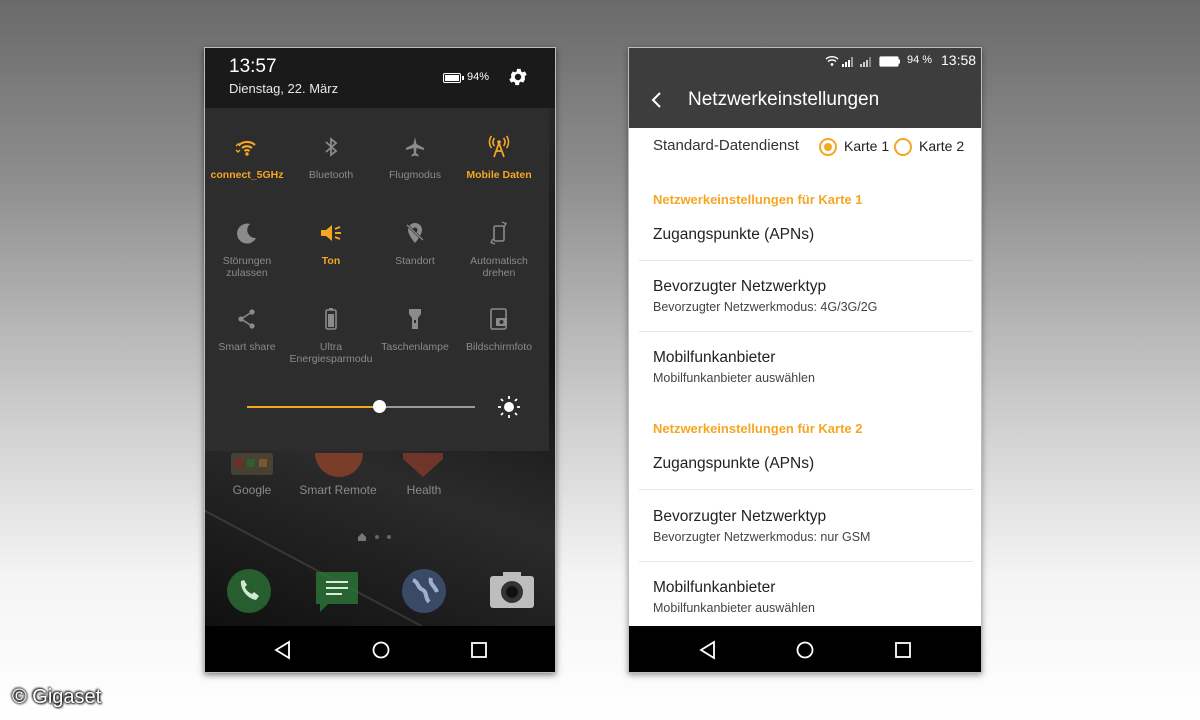 Image resolution: width=1200 pixels, height=720 pixels. I want to click on qs-tile-wifi: connect_5GHz, so click(247, 163).